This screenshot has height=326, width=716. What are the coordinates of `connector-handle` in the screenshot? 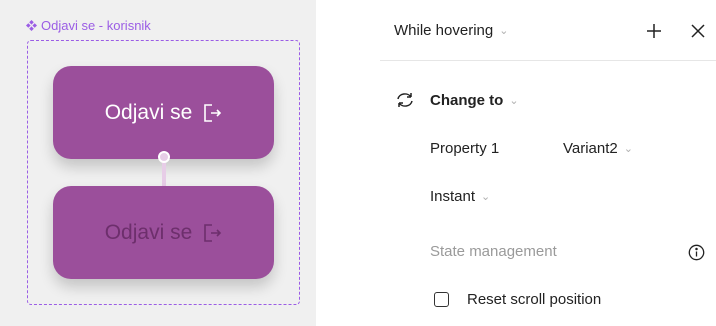 It's located at (164, 157).